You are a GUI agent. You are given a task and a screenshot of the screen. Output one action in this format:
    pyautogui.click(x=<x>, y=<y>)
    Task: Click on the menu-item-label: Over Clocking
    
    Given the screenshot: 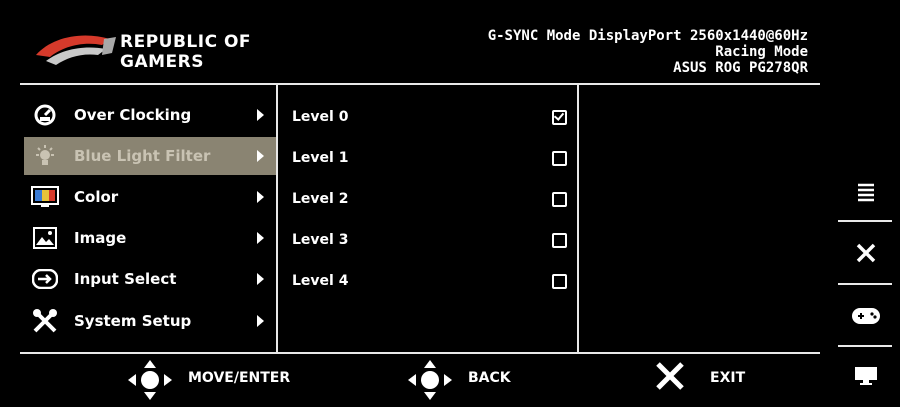 What is the action you would take?
    pyautogui.click(x=133, y=115)
    